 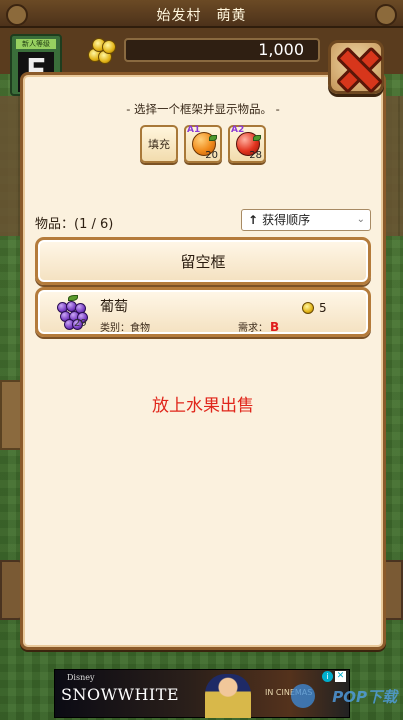 I want to click on slot-count: 28, so click(x=255, y=155).